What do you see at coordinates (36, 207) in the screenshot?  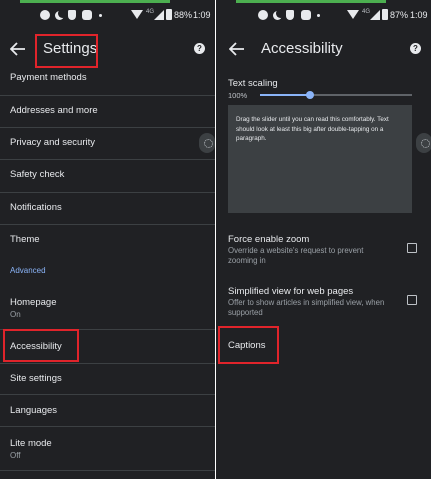 I see `settings-item-label: Notifications` at bounding box center [36, 207].